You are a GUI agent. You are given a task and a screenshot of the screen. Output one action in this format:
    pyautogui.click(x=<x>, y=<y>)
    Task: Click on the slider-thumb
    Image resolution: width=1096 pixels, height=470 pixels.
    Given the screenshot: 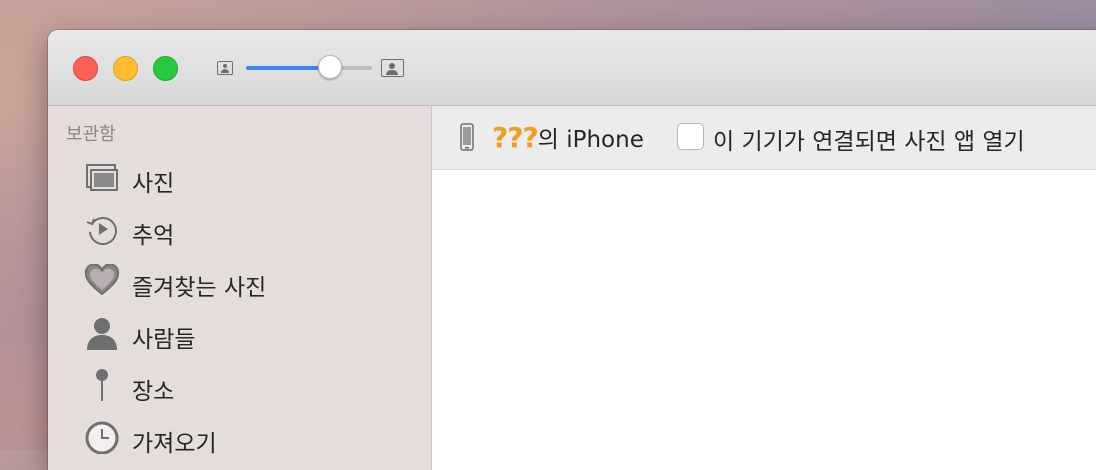 What is the action you would take?
    pyautogui.click(x=330, y=67)
    